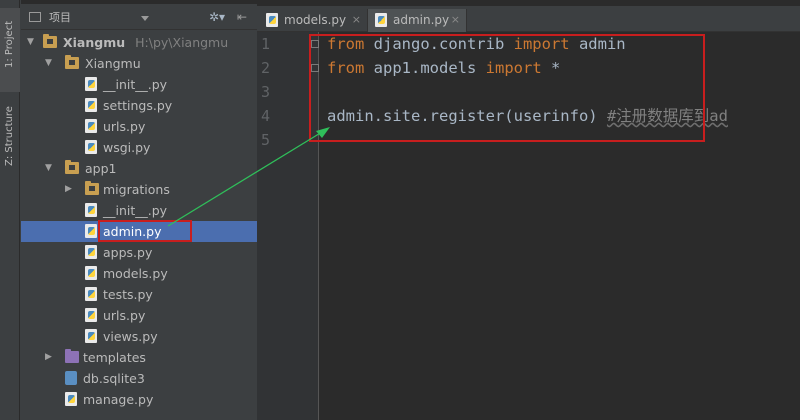 The width and height of the screenshot is (800, 420). What do you see at coordinates (114, 357) in the screenshot?
I see `tree-item-label: templates` at bounding box center [114, 357].